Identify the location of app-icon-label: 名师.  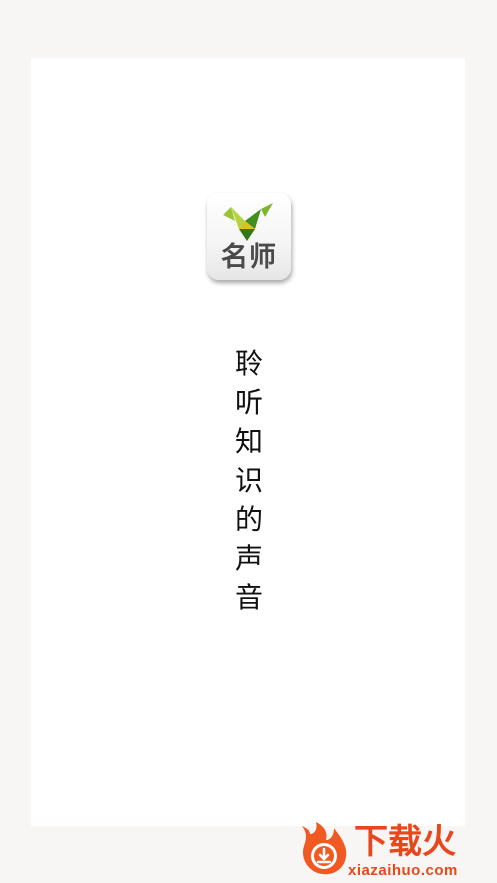
(249, 257).